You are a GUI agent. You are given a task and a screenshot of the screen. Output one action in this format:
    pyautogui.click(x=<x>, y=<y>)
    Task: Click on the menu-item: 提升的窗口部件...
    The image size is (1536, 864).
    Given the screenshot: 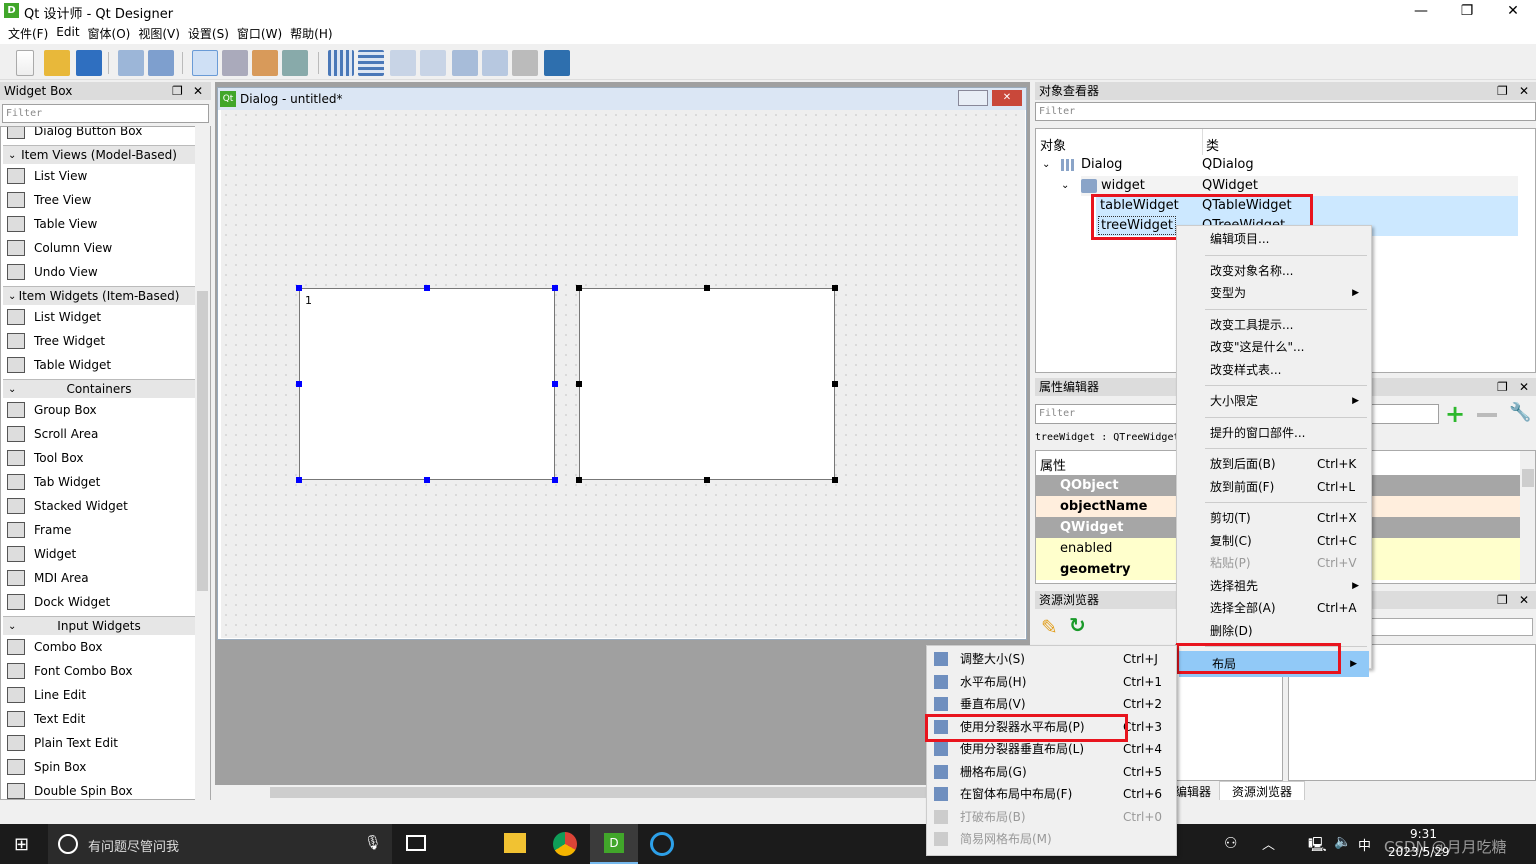 What is the action you would take?
    pyautogui.click(x=1274, y=433)
    